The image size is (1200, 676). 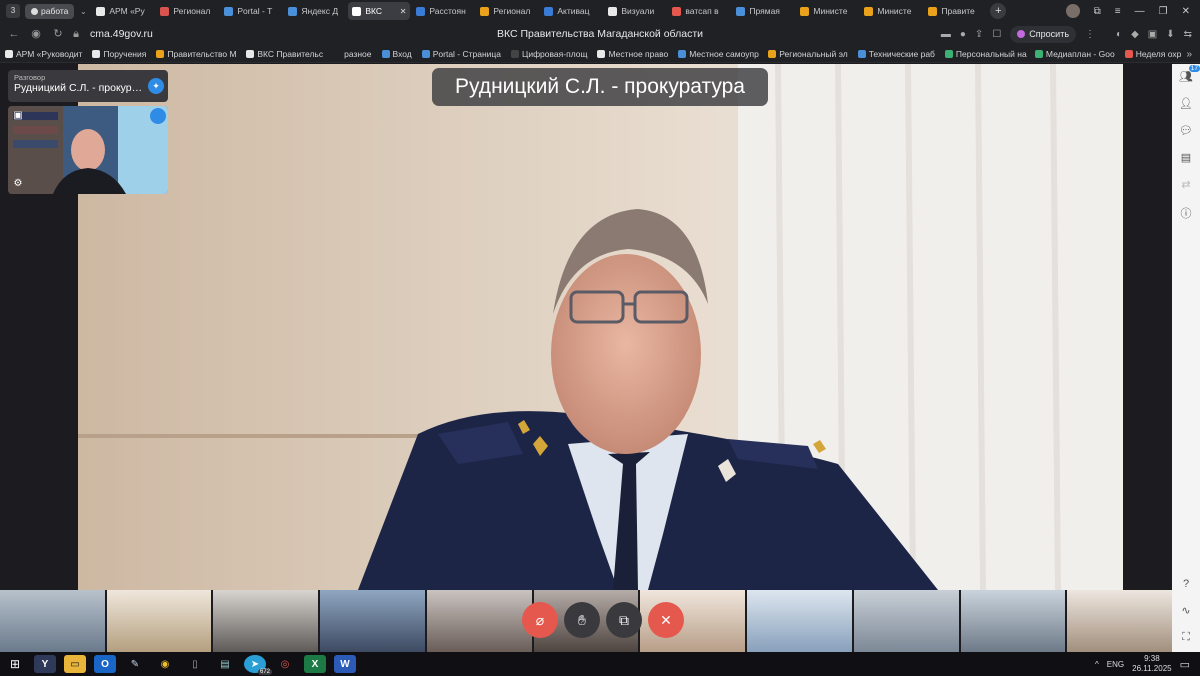 I want to click on tab-8: Визуали, so click(x=635, y=11).